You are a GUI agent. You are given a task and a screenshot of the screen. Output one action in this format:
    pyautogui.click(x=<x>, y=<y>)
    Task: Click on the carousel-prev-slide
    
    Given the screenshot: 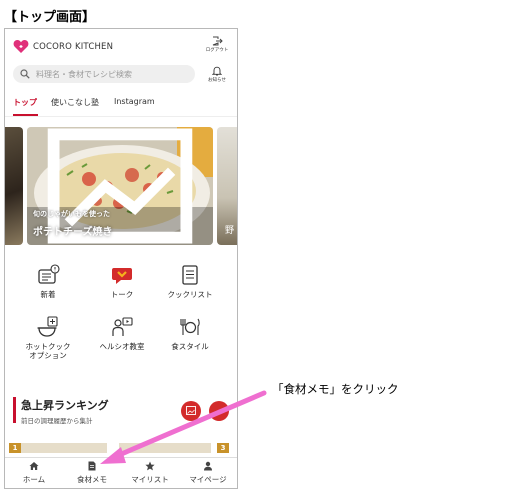 What is the action you would take?
    pyautogui.click(x=14, y=186)
    